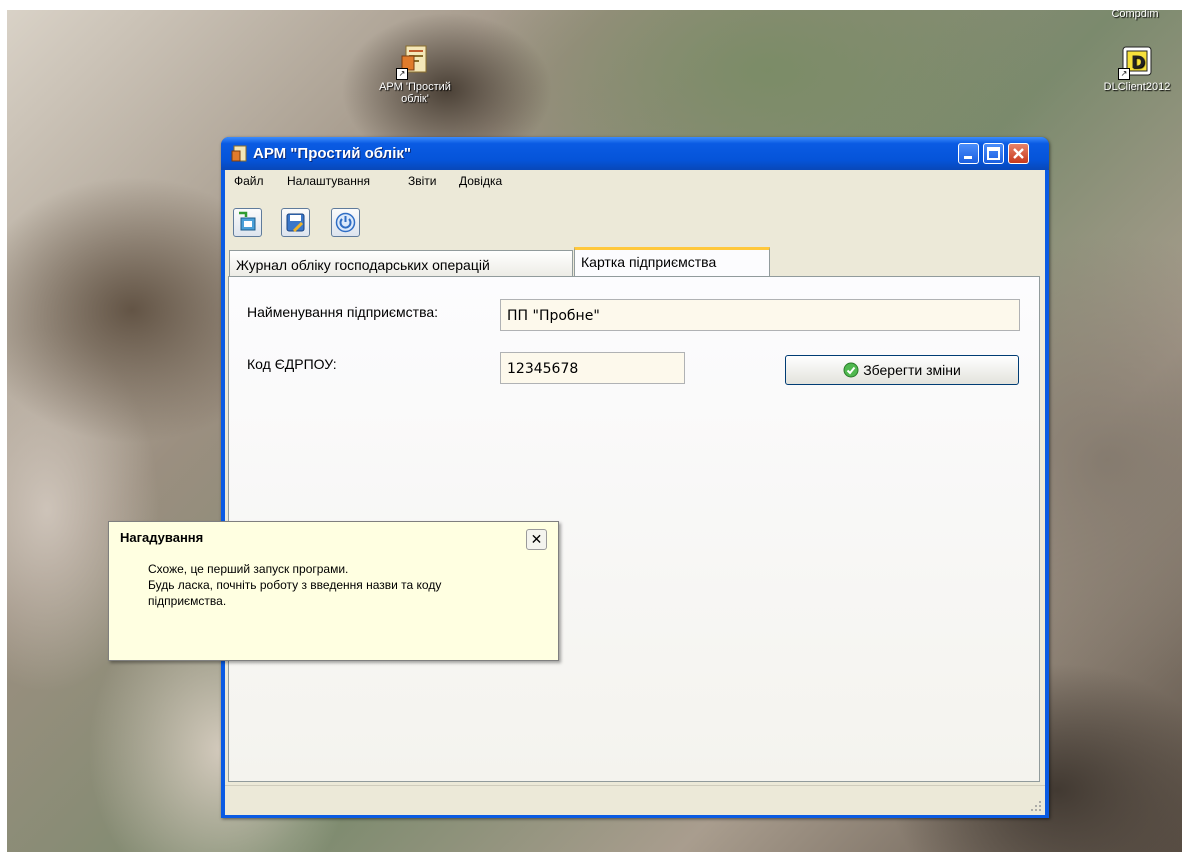 This screenshot has height=861, width=1190. Describe the element at coordinates (672, 262) in the screenshot. I see `tab-company-card: Картка підприємства` at that location.